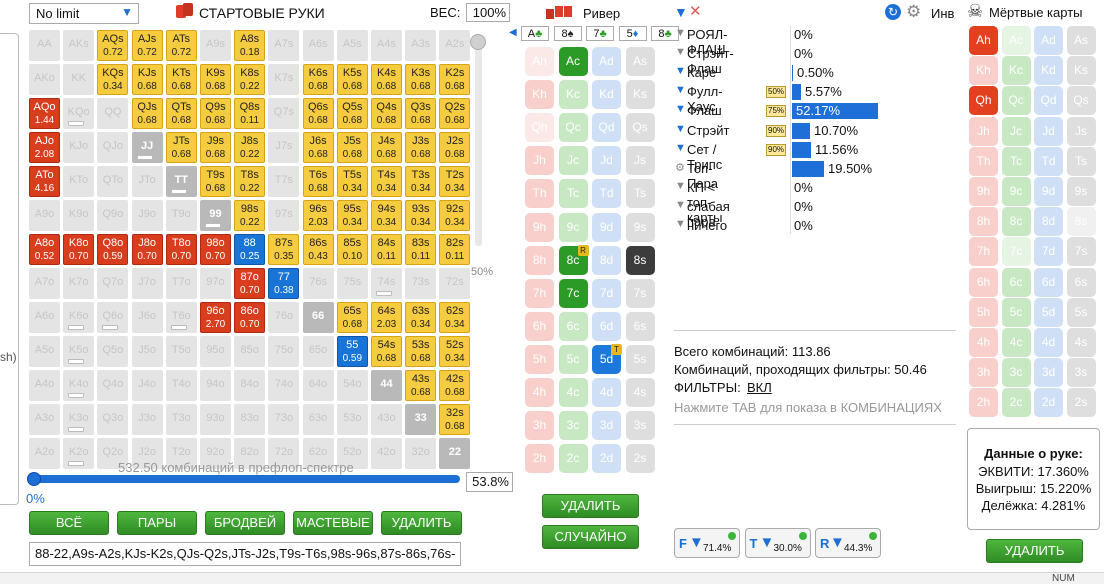  Describe the element at coordinates (250, 79) in the screenshot. I see `hand-cell: K8s 0.22` at that location.